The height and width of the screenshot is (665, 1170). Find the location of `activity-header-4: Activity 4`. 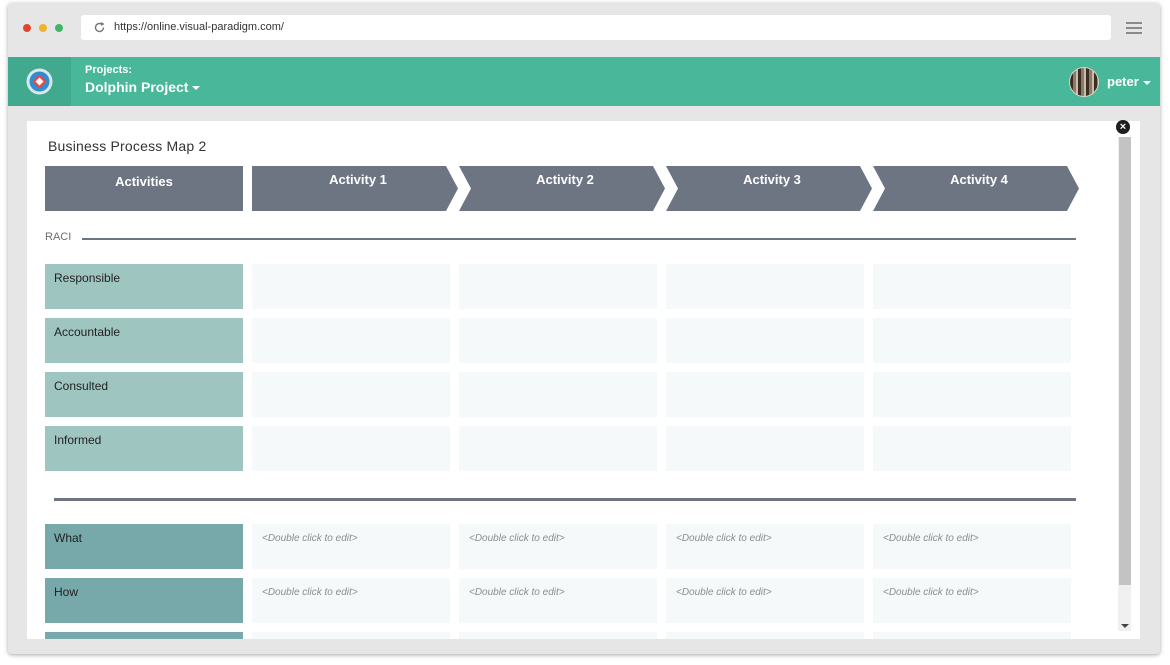

activity-header-4: Activity 4 is located at coordinates (976, 188).